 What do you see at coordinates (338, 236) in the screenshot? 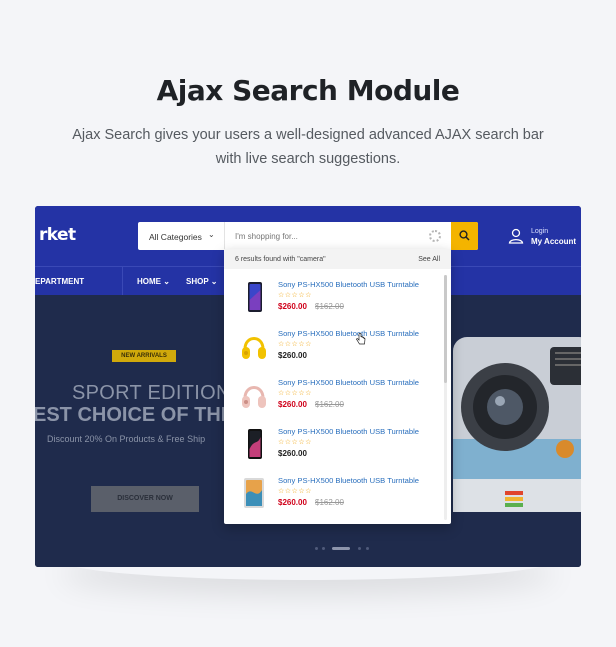
I see `search-input` at bounding box center [338, 236].